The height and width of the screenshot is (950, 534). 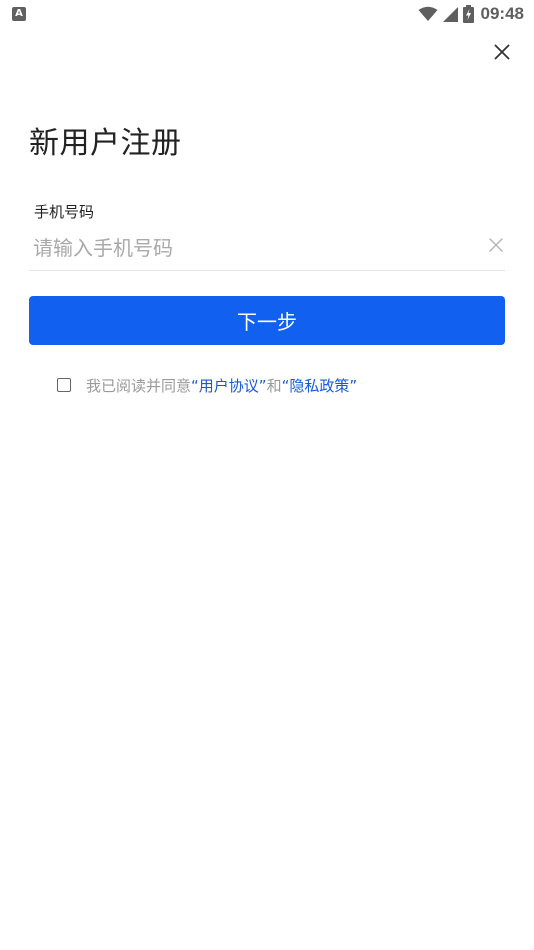 I want to click on clear-icon, so click(x=496, y=245).